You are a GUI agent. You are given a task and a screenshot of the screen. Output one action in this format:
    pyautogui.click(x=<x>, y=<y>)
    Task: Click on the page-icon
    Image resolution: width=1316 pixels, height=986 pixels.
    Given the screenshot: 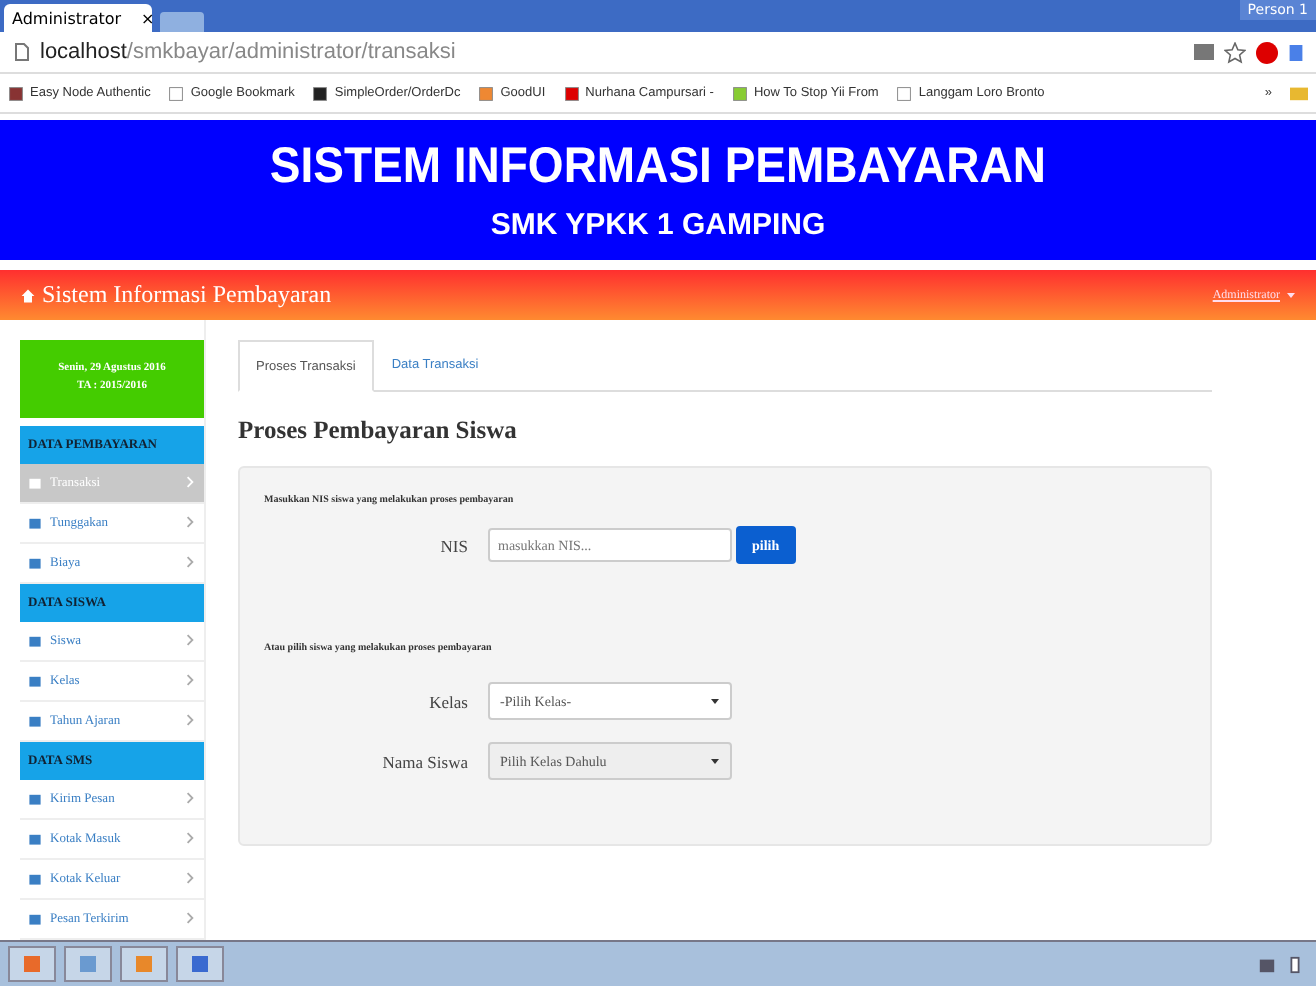 What is the action you would take?
    pyautogui.click(x=22, y=52)
    